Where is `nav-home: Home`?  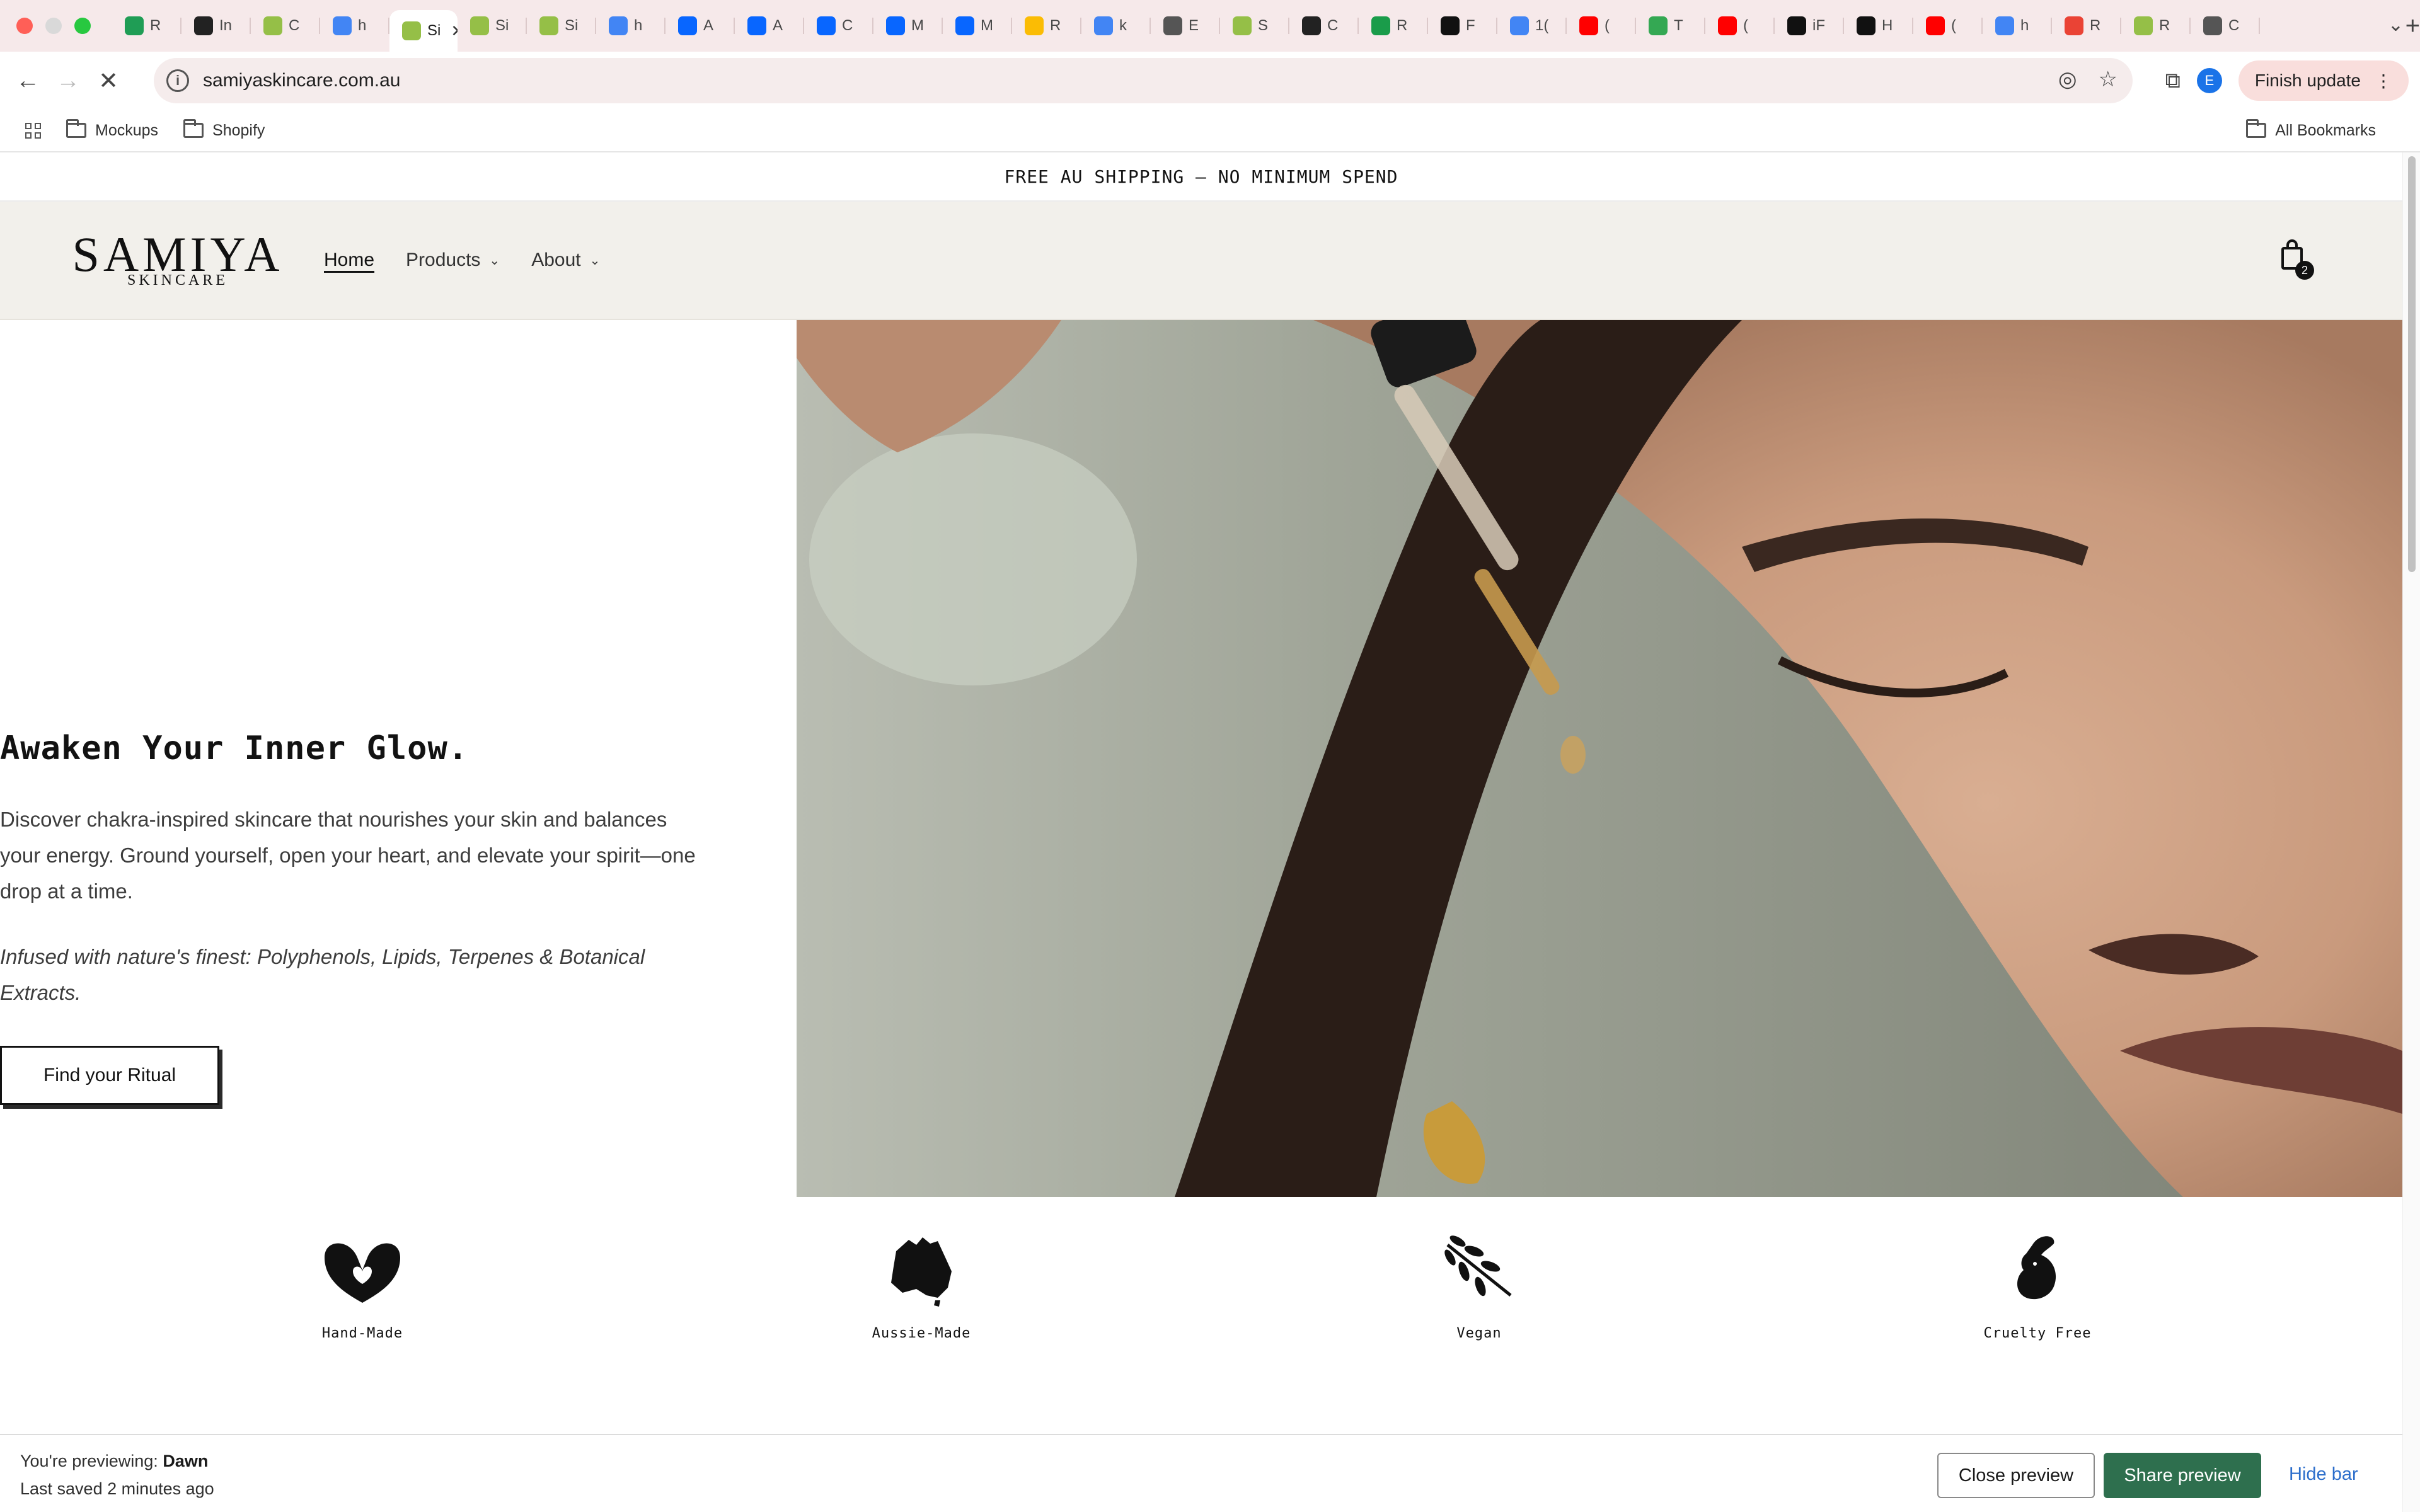 nav-home: Home is located at coordinates (349, 260).